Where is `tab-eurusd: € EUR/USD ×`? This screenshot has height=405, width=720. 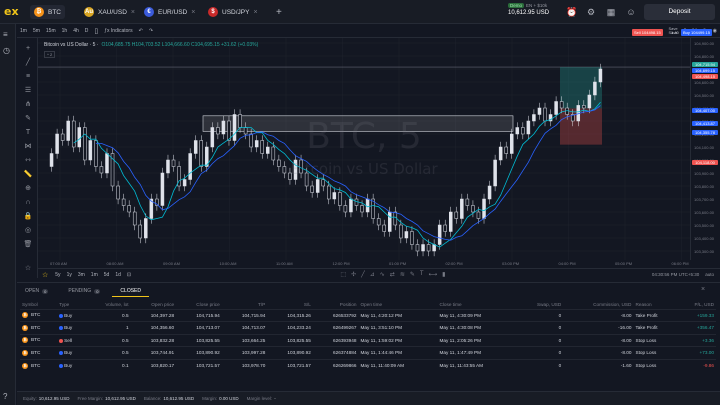 tab-eurusd: € EUR/USD × is located at coordinates (169, 12).